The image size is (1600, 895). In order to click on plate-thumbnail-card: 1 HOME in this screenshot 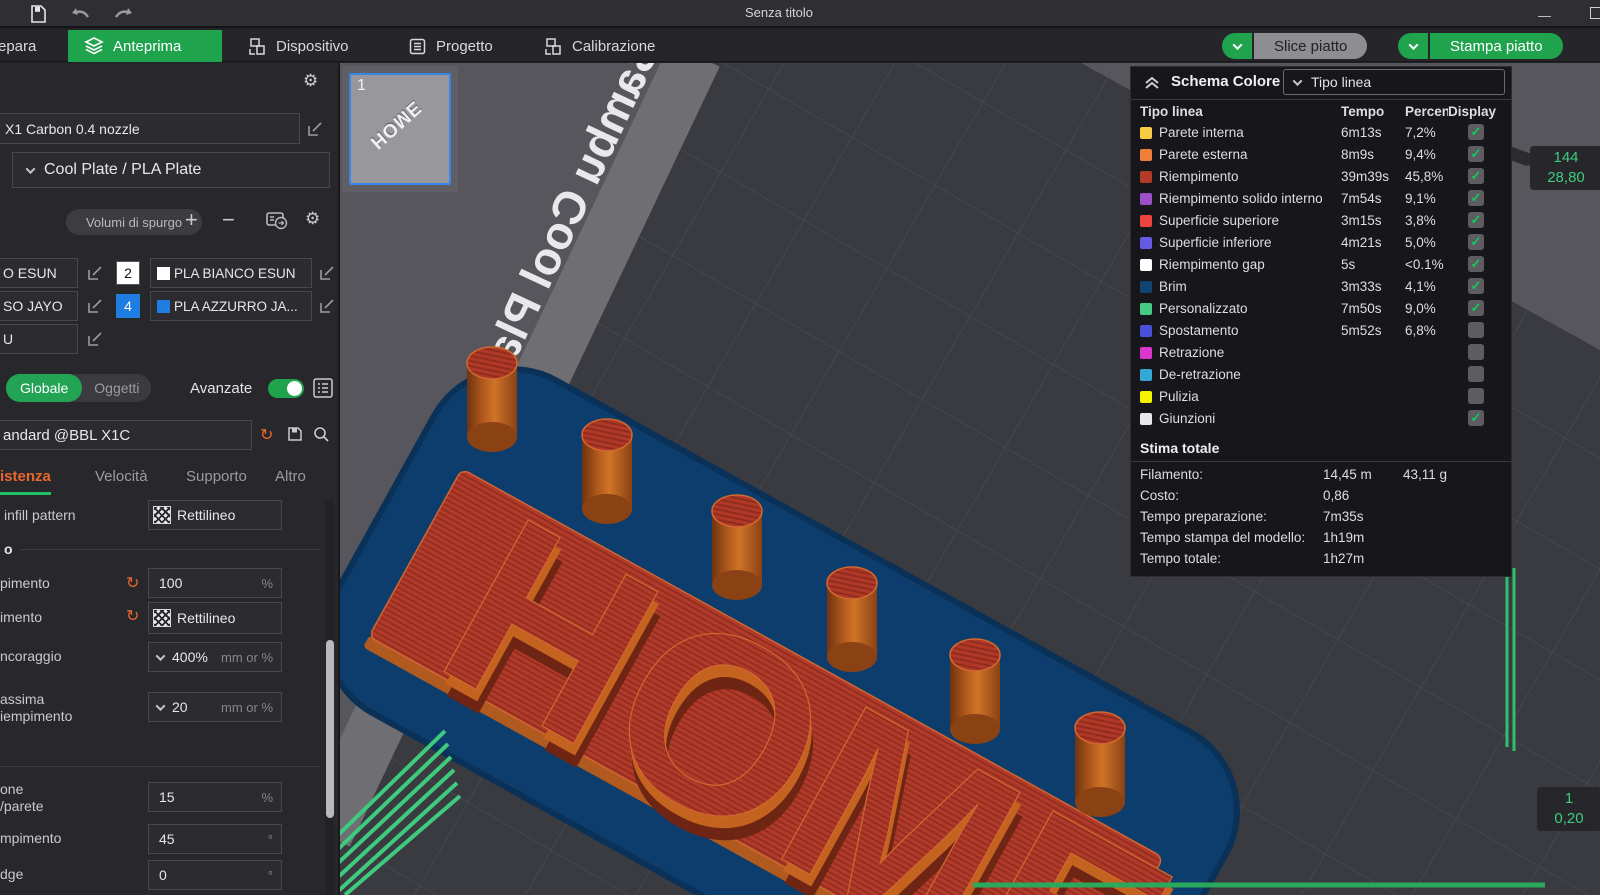, I will do `click(400, 129)`.